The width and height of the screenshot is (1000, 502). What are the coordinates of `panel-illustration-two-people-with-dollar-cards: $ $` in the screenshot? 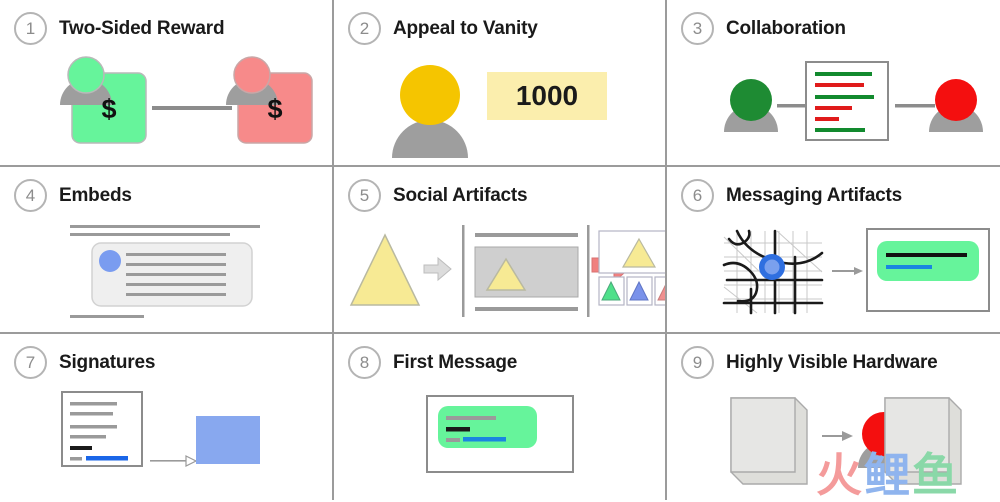 It's located at (166, 107).